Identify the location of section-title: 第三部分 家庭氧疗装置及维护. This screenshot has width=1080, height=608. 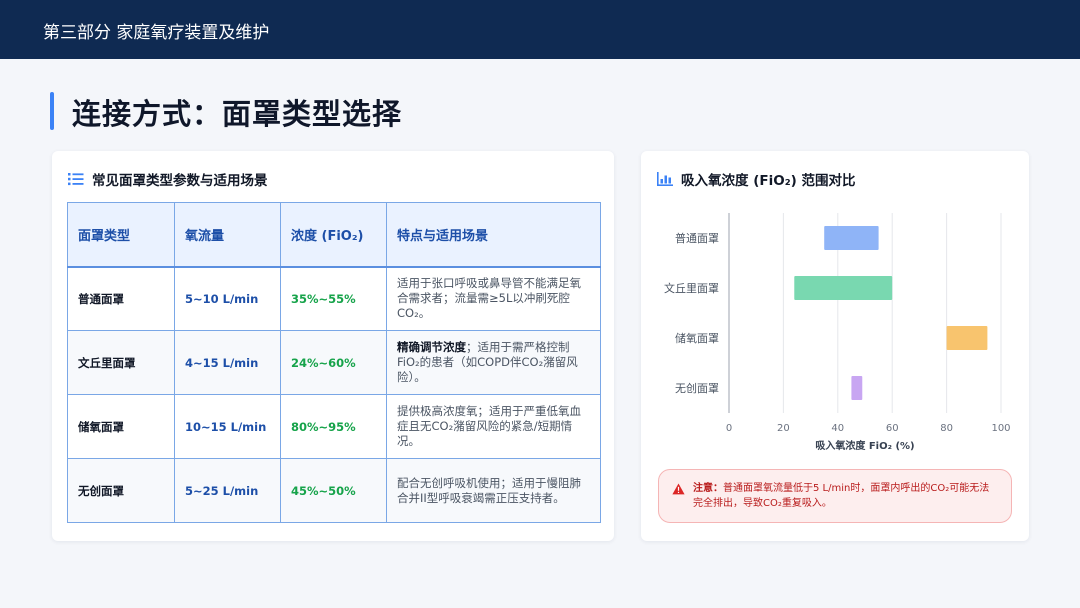
(156, 33).